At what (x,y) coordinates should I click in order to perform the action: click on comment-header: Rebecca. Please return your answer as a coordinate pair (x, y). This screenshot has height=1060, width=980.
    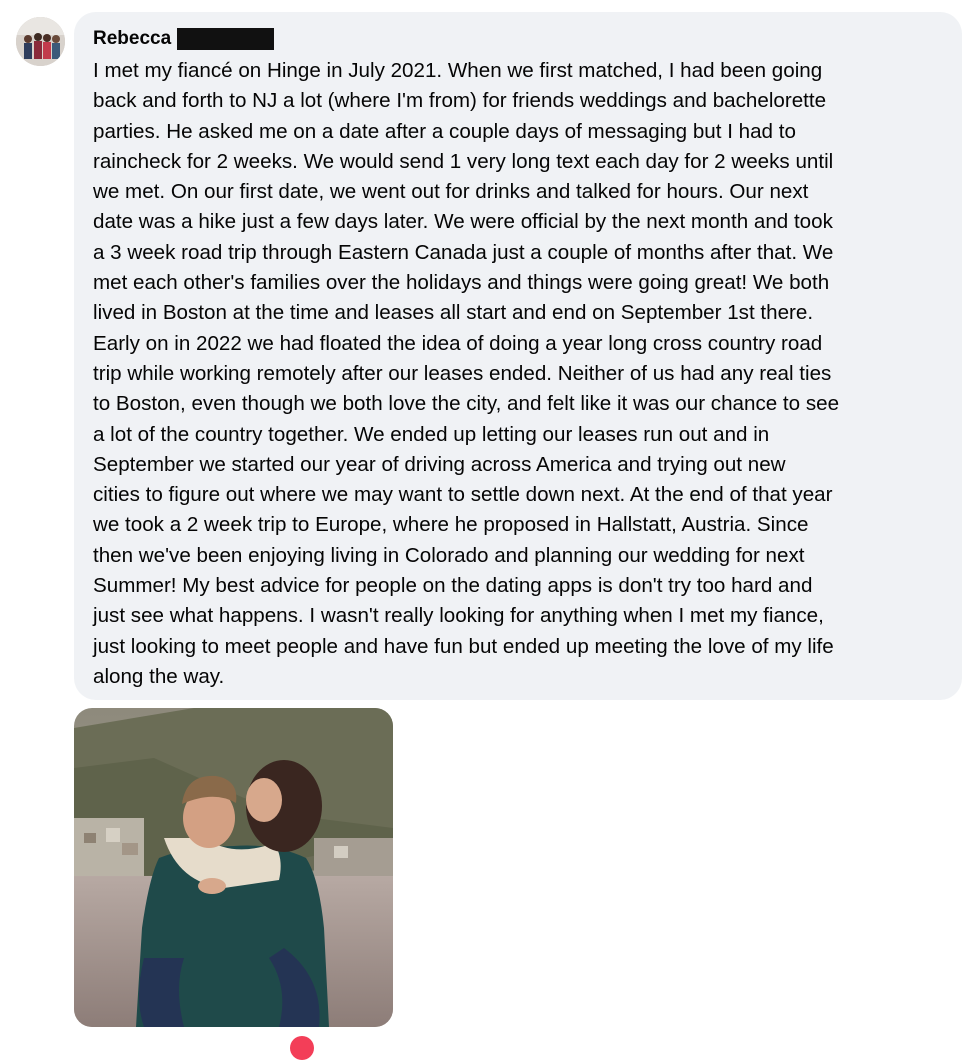
    Looking at the image, I should click on (518, 39).